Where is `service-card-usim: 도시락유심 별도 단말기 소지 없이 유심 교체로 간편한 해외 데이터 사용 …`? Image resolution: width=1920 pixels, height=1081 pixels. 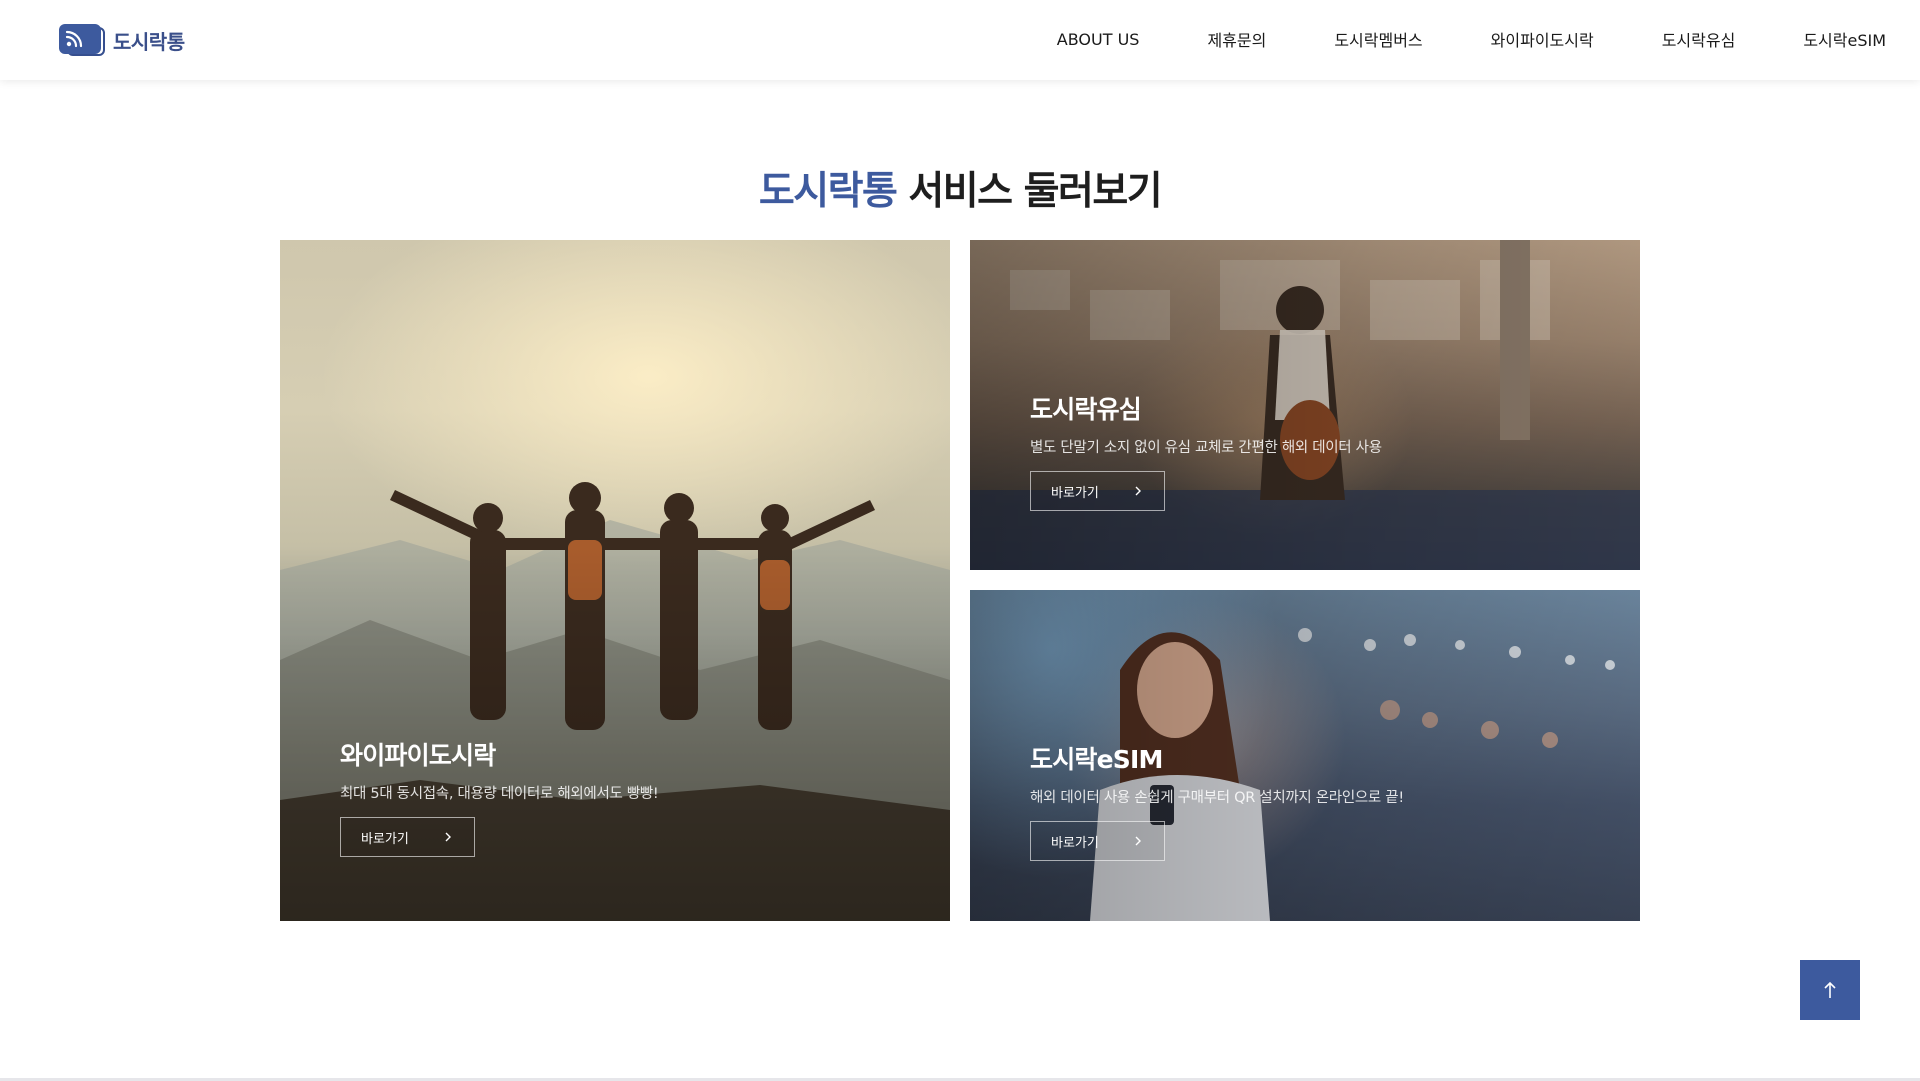 service-card-usim: 도시락유심 별도 단말기 소지 없이 유심 교체로 간편한 해외 데이터 사용 … is located at coordinates (1305, 405).